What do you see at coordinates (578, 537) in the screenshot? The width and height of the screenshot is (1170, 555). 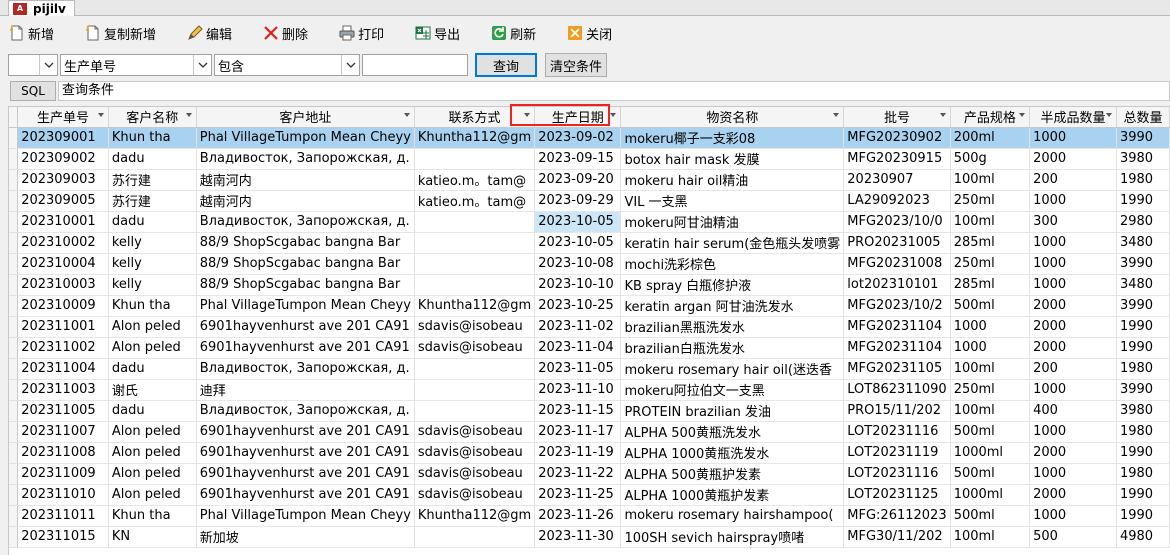 I see `table-cell: 2023-11-30` at bounding box center [578, 537].